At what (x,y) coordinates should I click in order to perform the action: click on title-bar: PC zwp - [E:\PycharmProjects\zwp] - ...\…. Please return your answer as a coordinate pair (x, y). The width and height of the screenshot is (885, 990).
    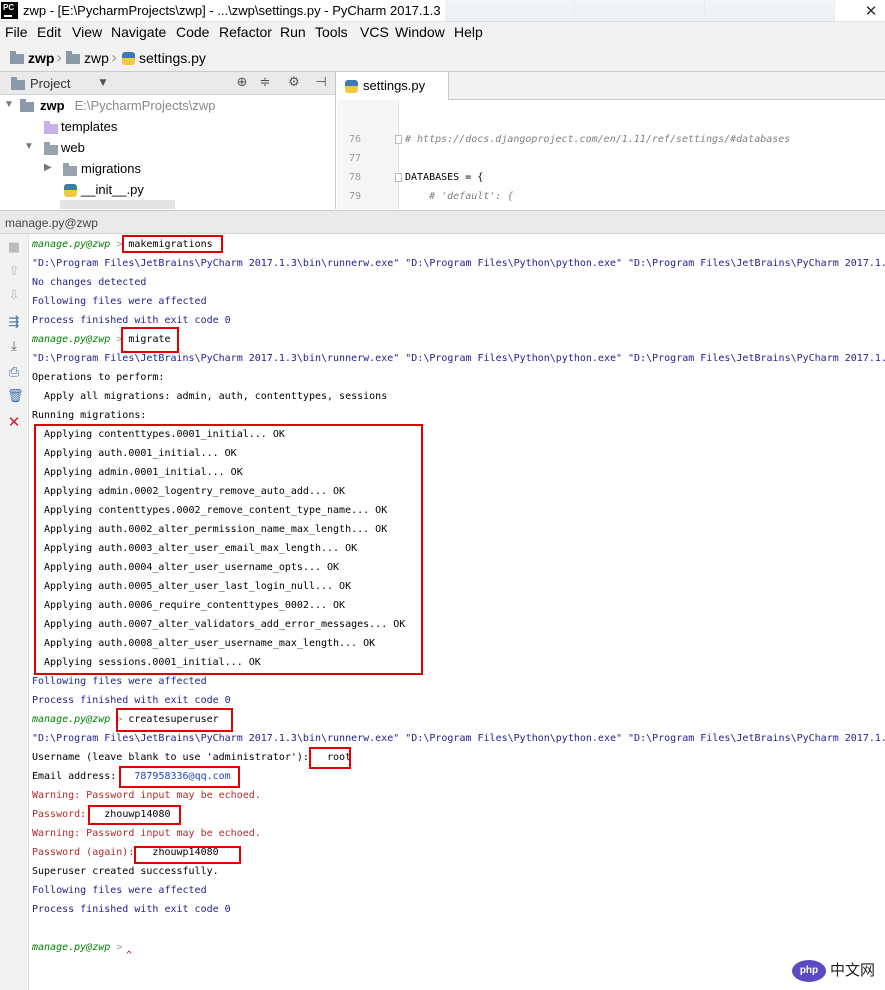
    Looking at the image, I should click on (442, 11).